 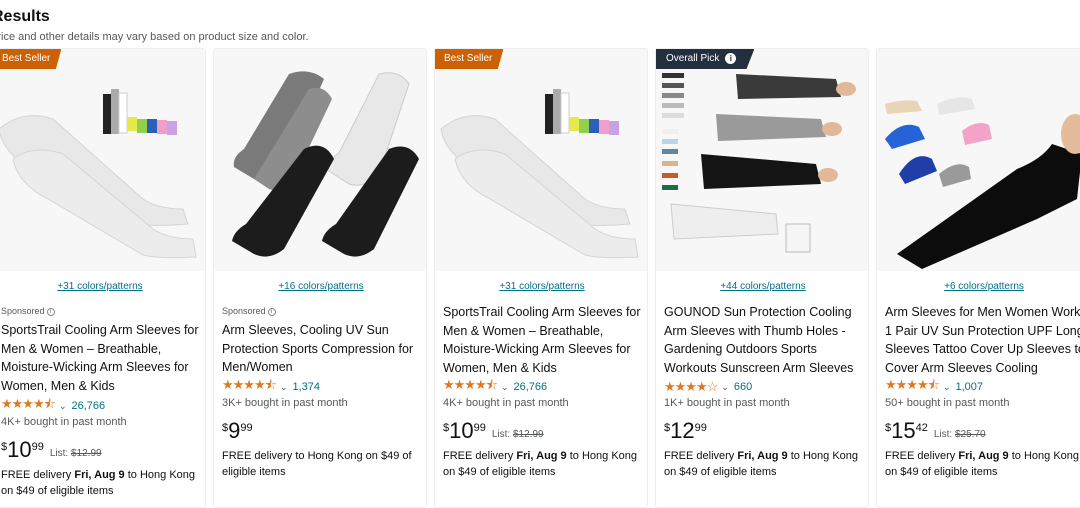 I want to click on rating-row: ★★★★⯪ ⌄ 1,374, so click(x=271, y=385).